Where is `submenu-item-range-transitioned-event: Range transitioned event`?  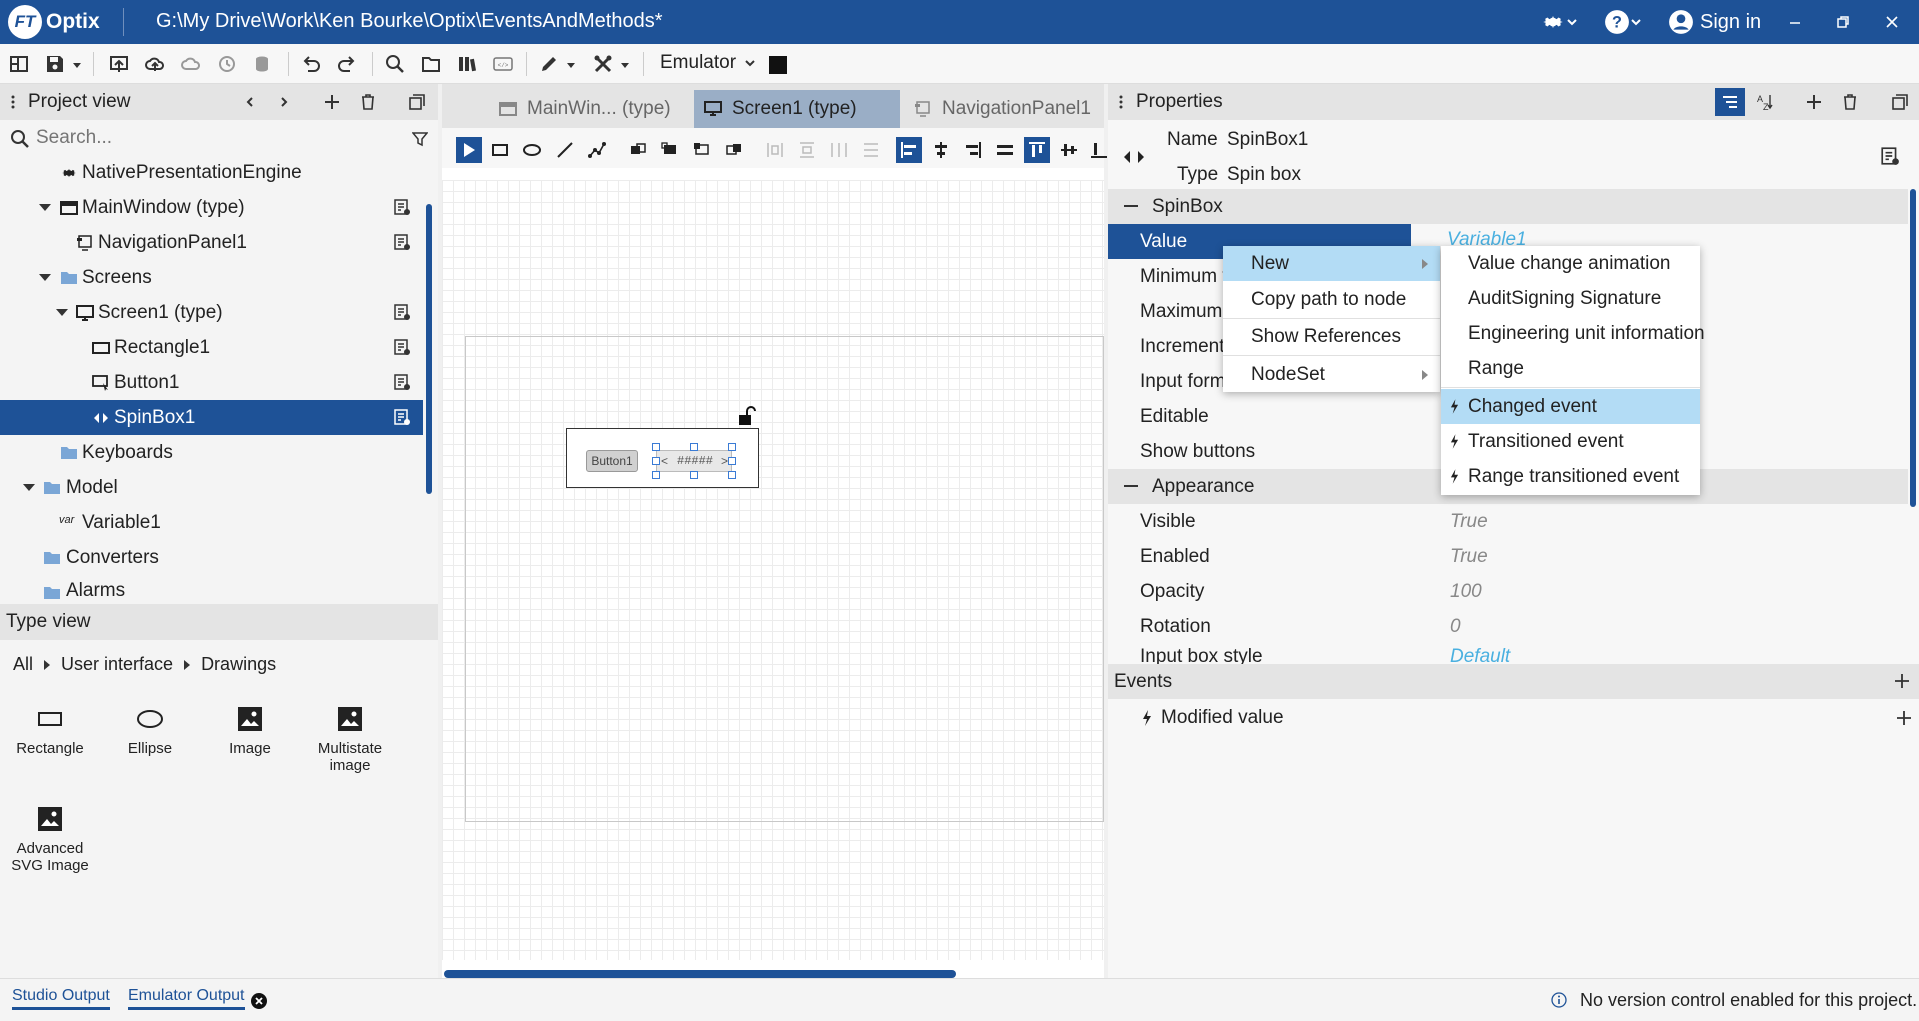 submenu-item-range-transitioned-event: Range transitioned event is located at coordinates (1570, 476).